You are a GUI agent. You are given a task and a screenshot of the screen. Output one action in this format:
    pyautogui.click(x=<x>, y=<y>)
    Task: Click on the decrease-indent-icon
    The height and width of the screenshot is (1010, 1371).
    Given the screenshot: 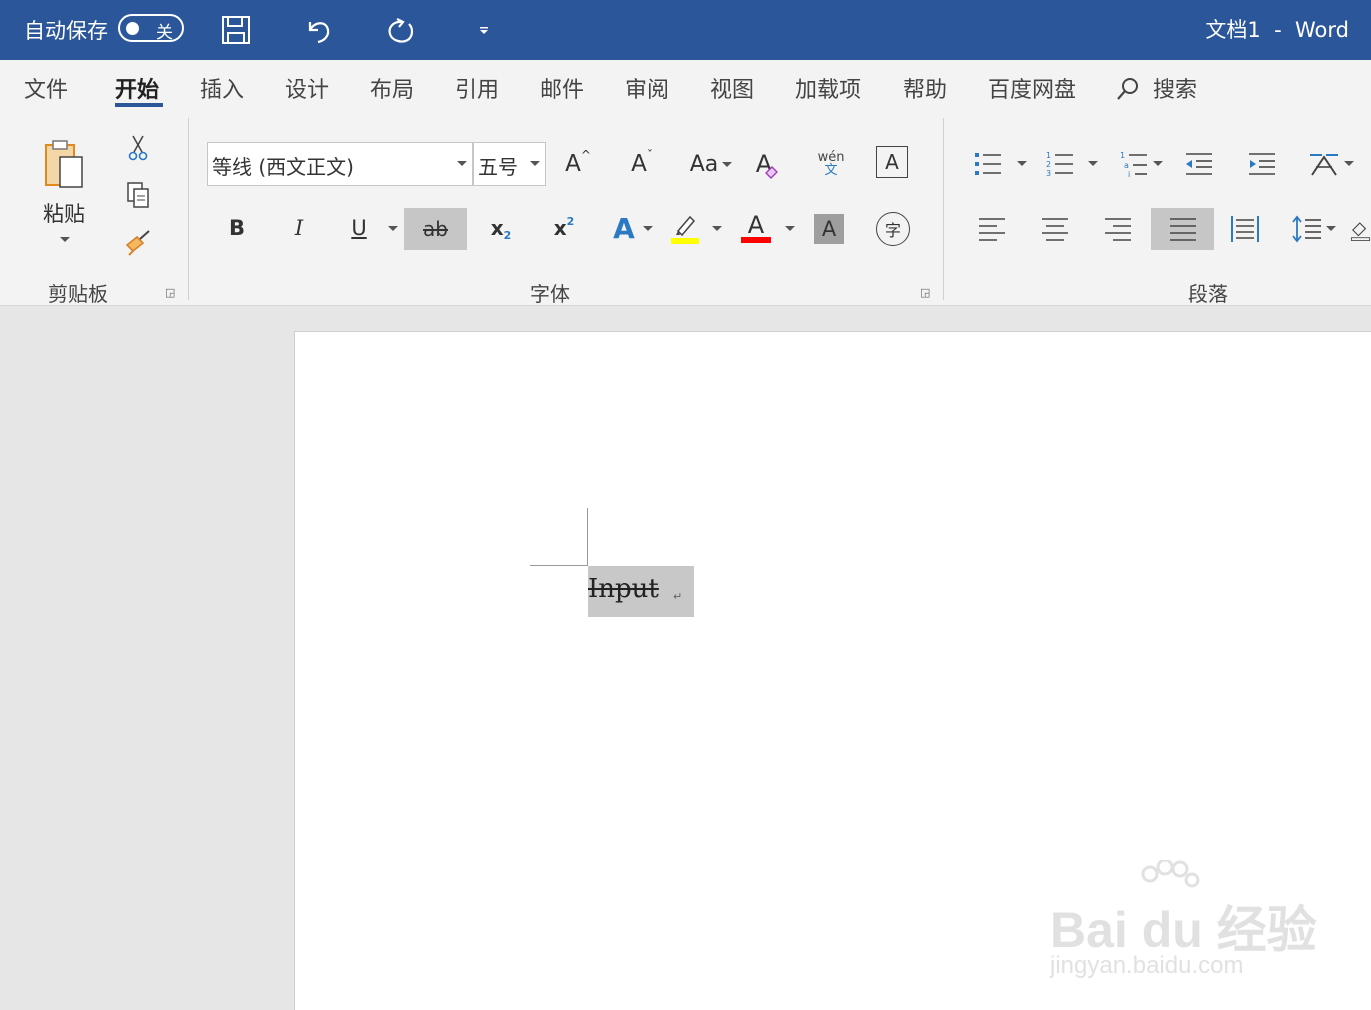 What is the action you would take?
    pyautogui.click(x=1199, y=164)
    